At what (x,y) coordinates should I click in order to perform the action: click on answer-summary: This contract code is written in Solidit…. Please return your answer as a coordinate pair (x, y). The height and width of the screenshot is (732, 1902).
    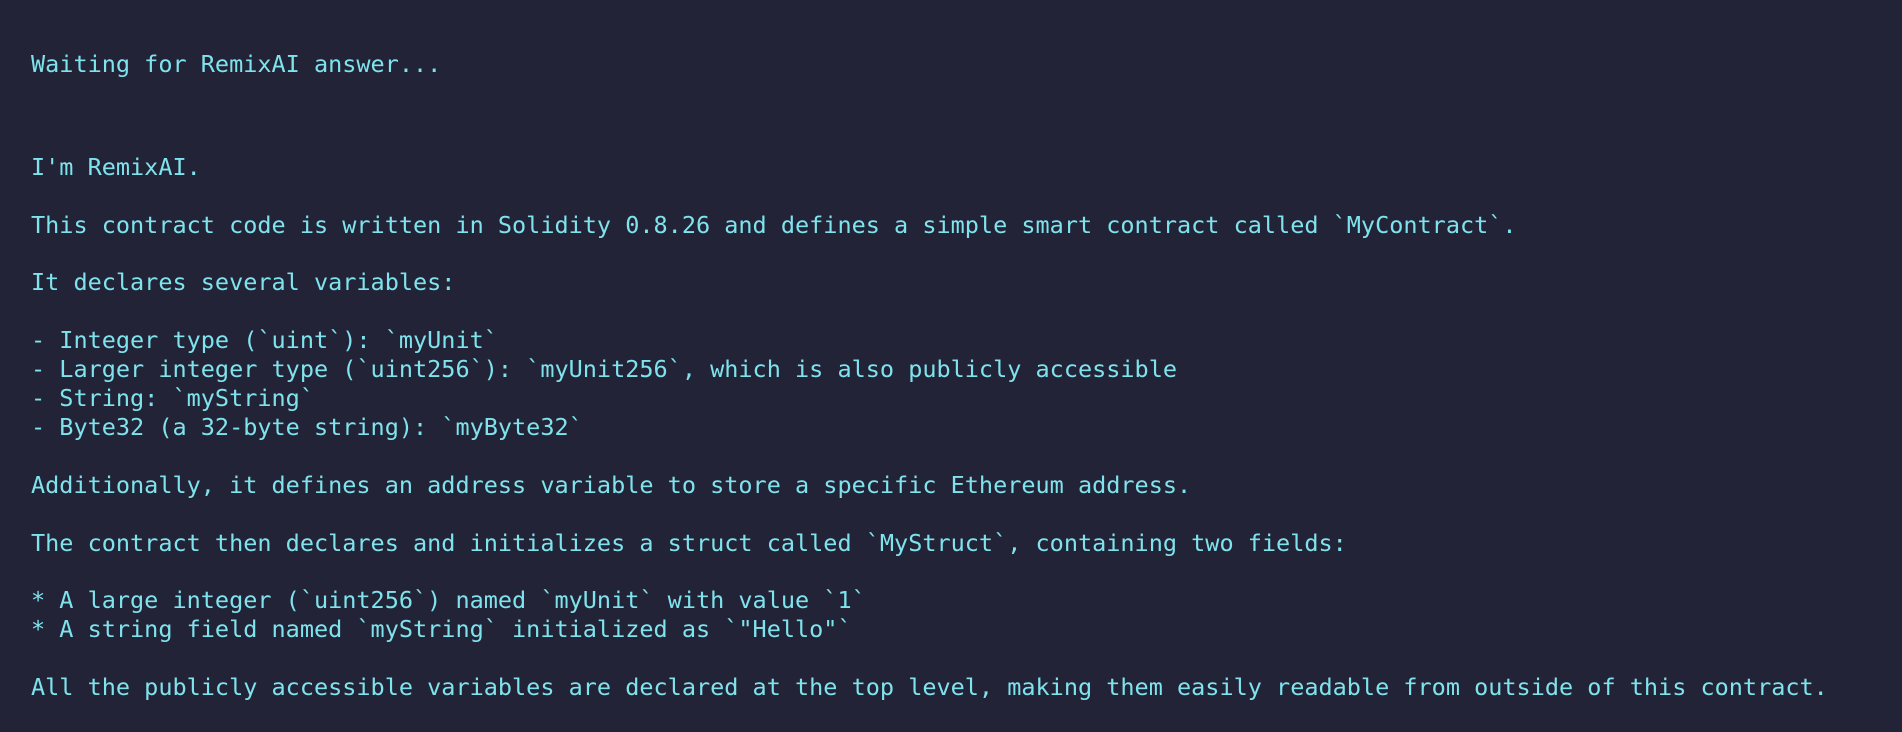
    Looking at the image, I should click on (774, 225).